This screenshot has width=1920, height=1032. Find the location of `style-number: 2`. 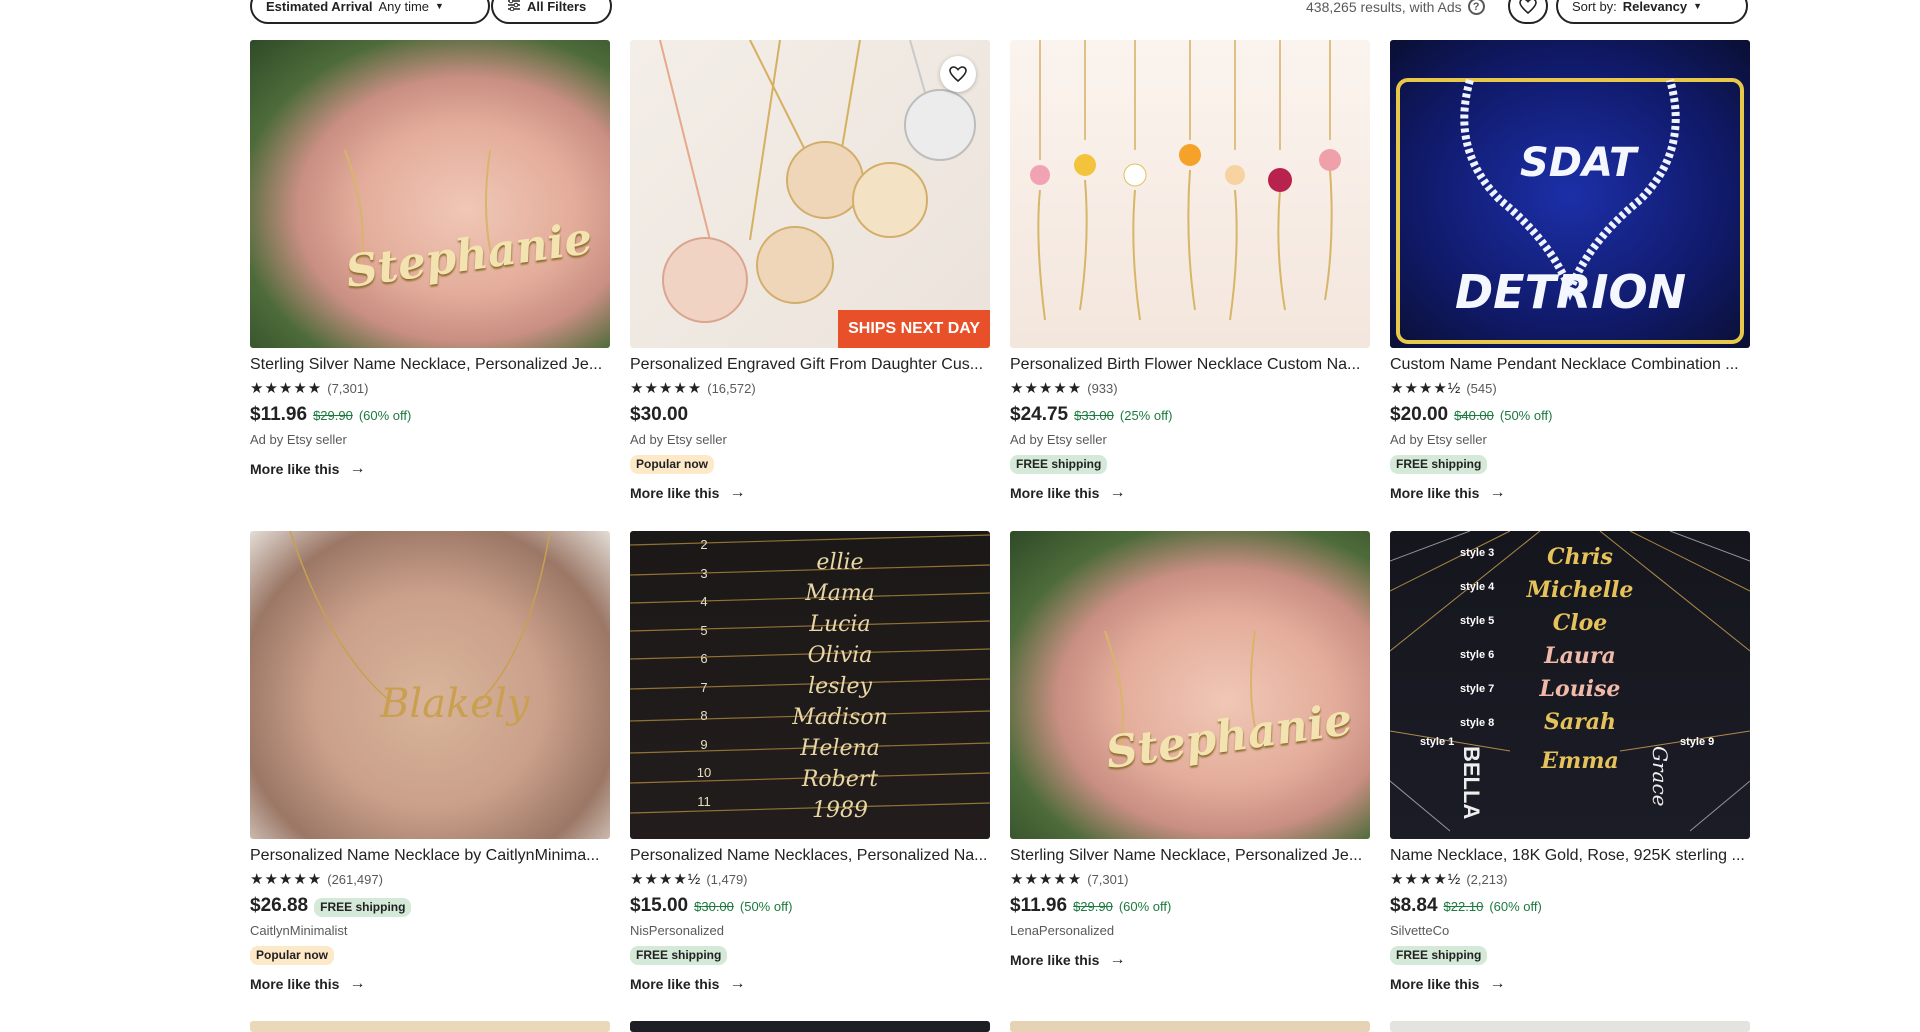

style-number: 2 is located at coordinates (704, 544).